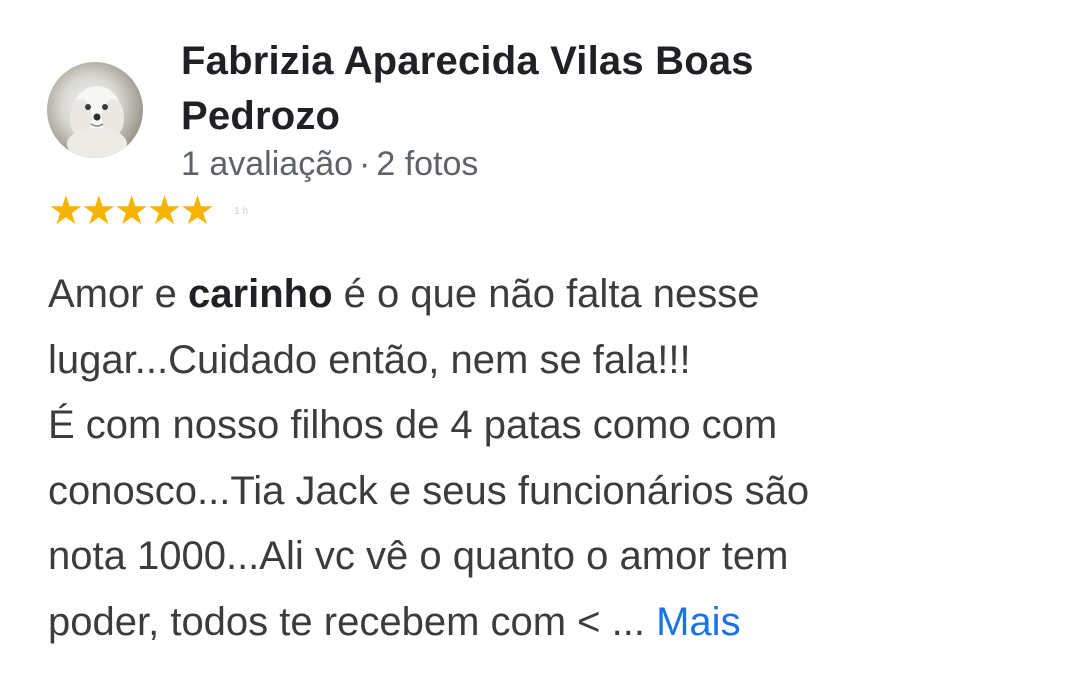  I want to click on author-name-line-1: Fabrizia Aparecida Vilas Boas, so click(467, 61).